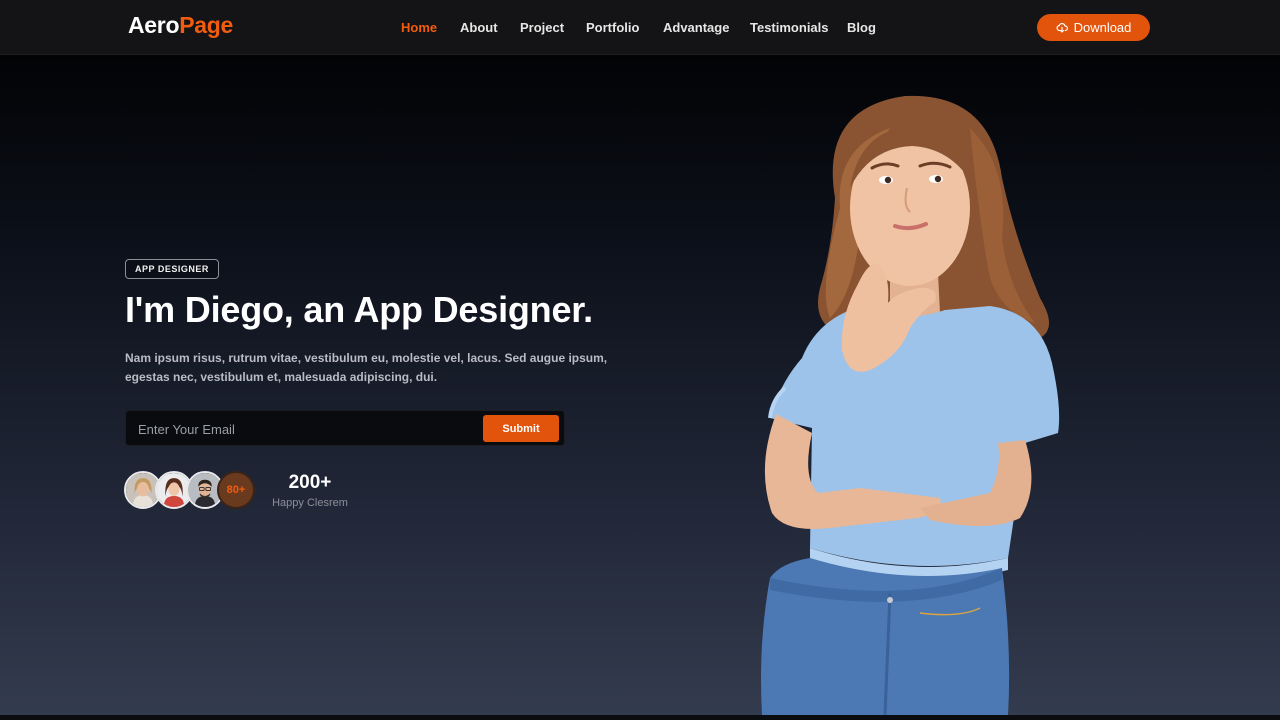 Image resolution: width=1280 pixels, height=720 pixels. I want to click on happy-clients-count: 200+, so click(310, 482).